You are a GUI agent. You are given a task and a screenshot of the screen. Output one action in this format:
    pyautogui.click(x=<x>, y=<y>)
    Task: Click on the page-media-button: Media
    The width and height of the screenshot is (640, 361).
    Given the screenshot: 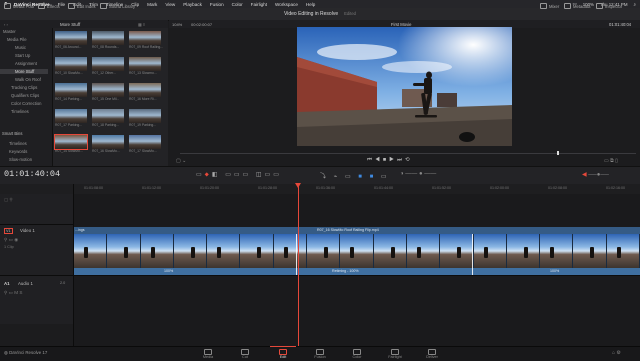 What is the action you would take?
    pyautogui.click(x=208, y=354)
    